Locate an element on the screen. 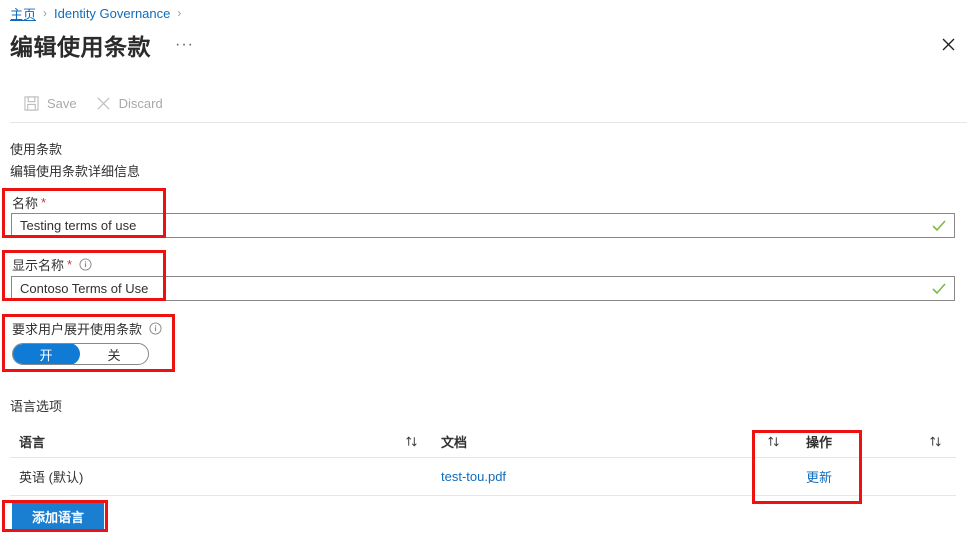  language-options-heading: 语言选项 is located at coordinates (36, 406).